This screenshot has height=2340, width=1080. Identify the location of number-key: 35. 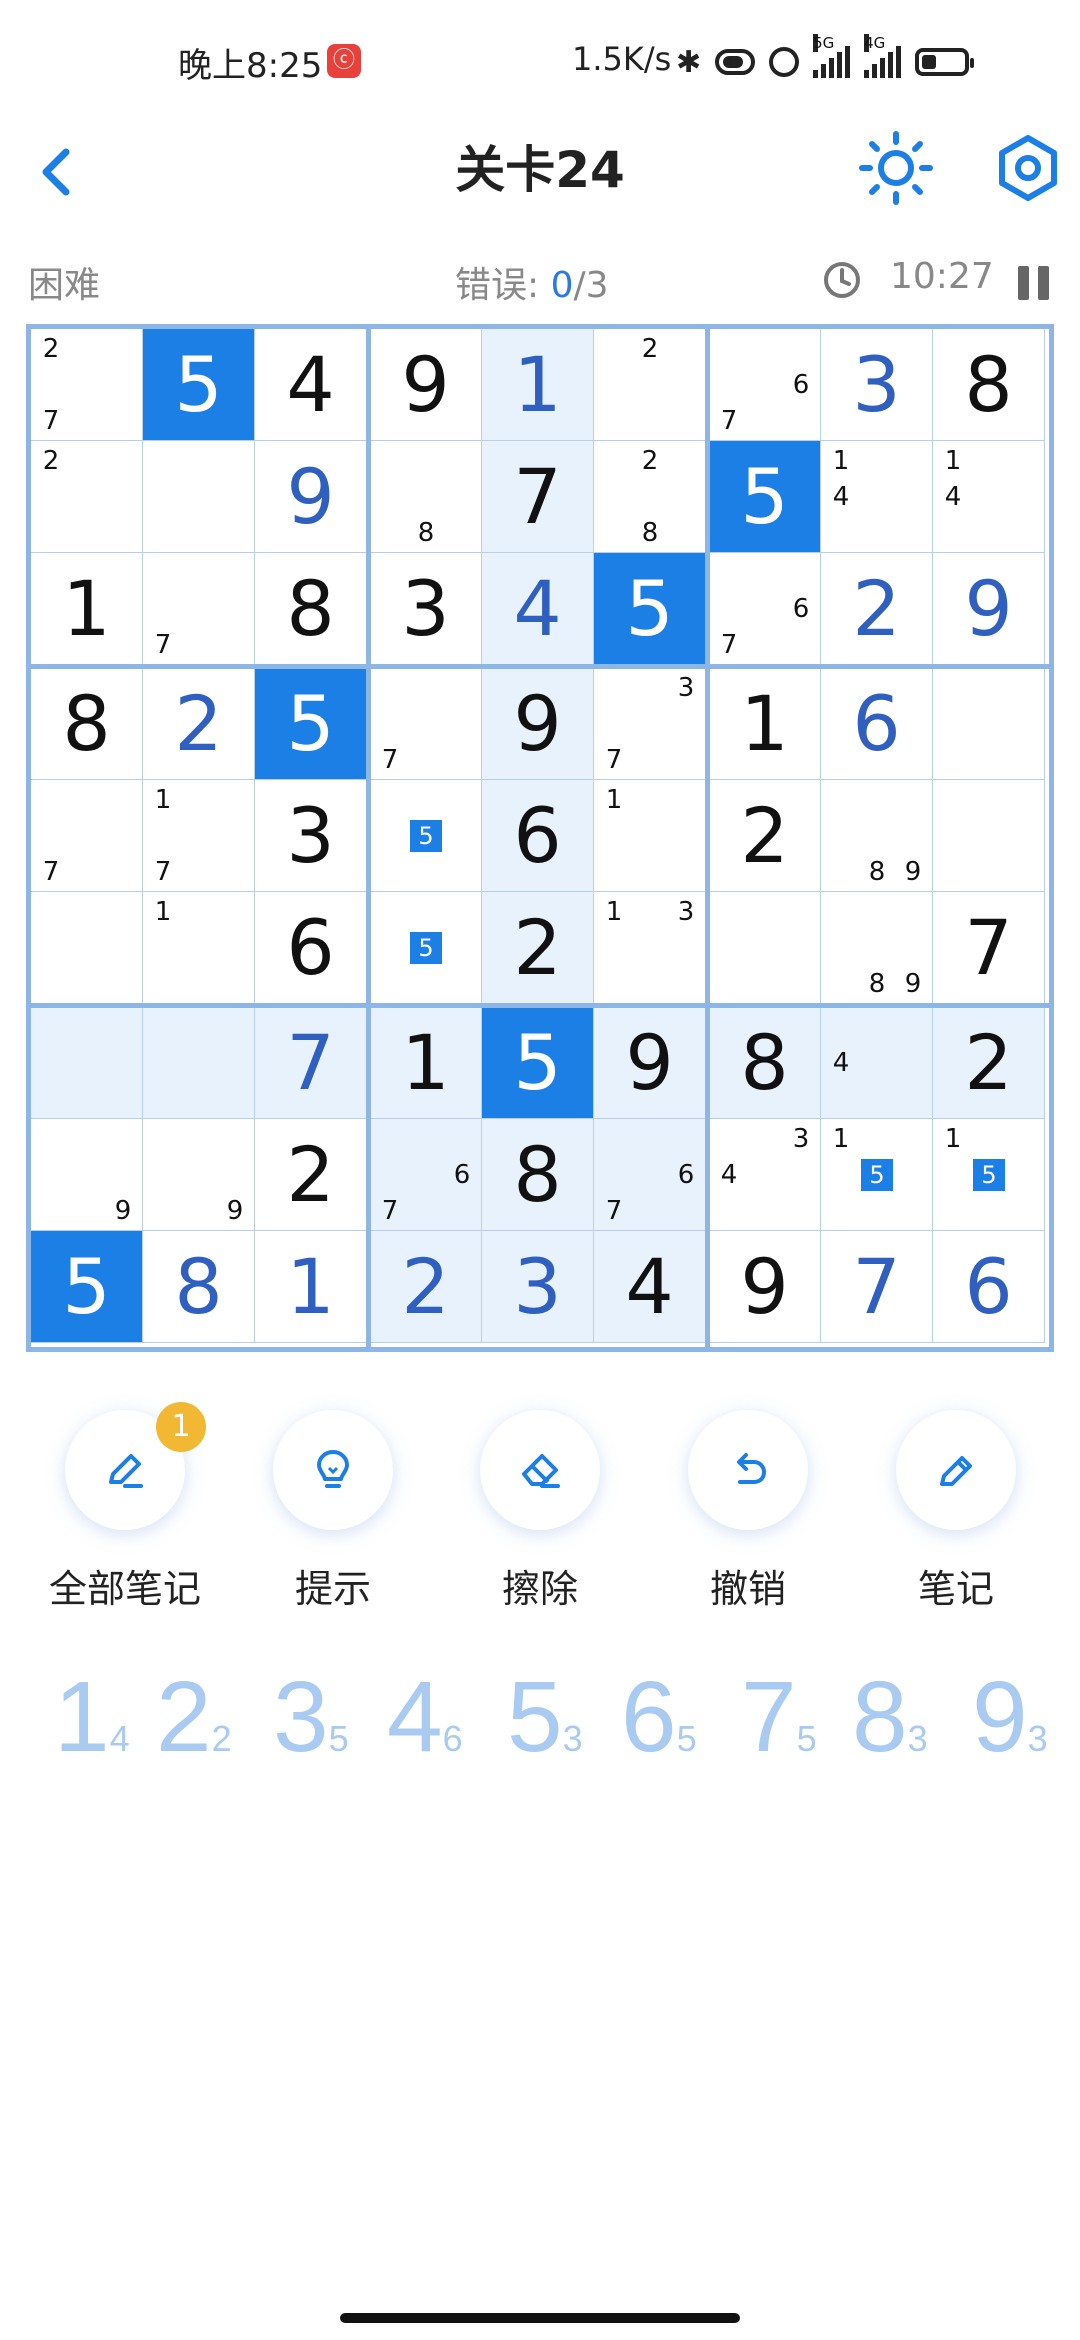
(311, 1717).